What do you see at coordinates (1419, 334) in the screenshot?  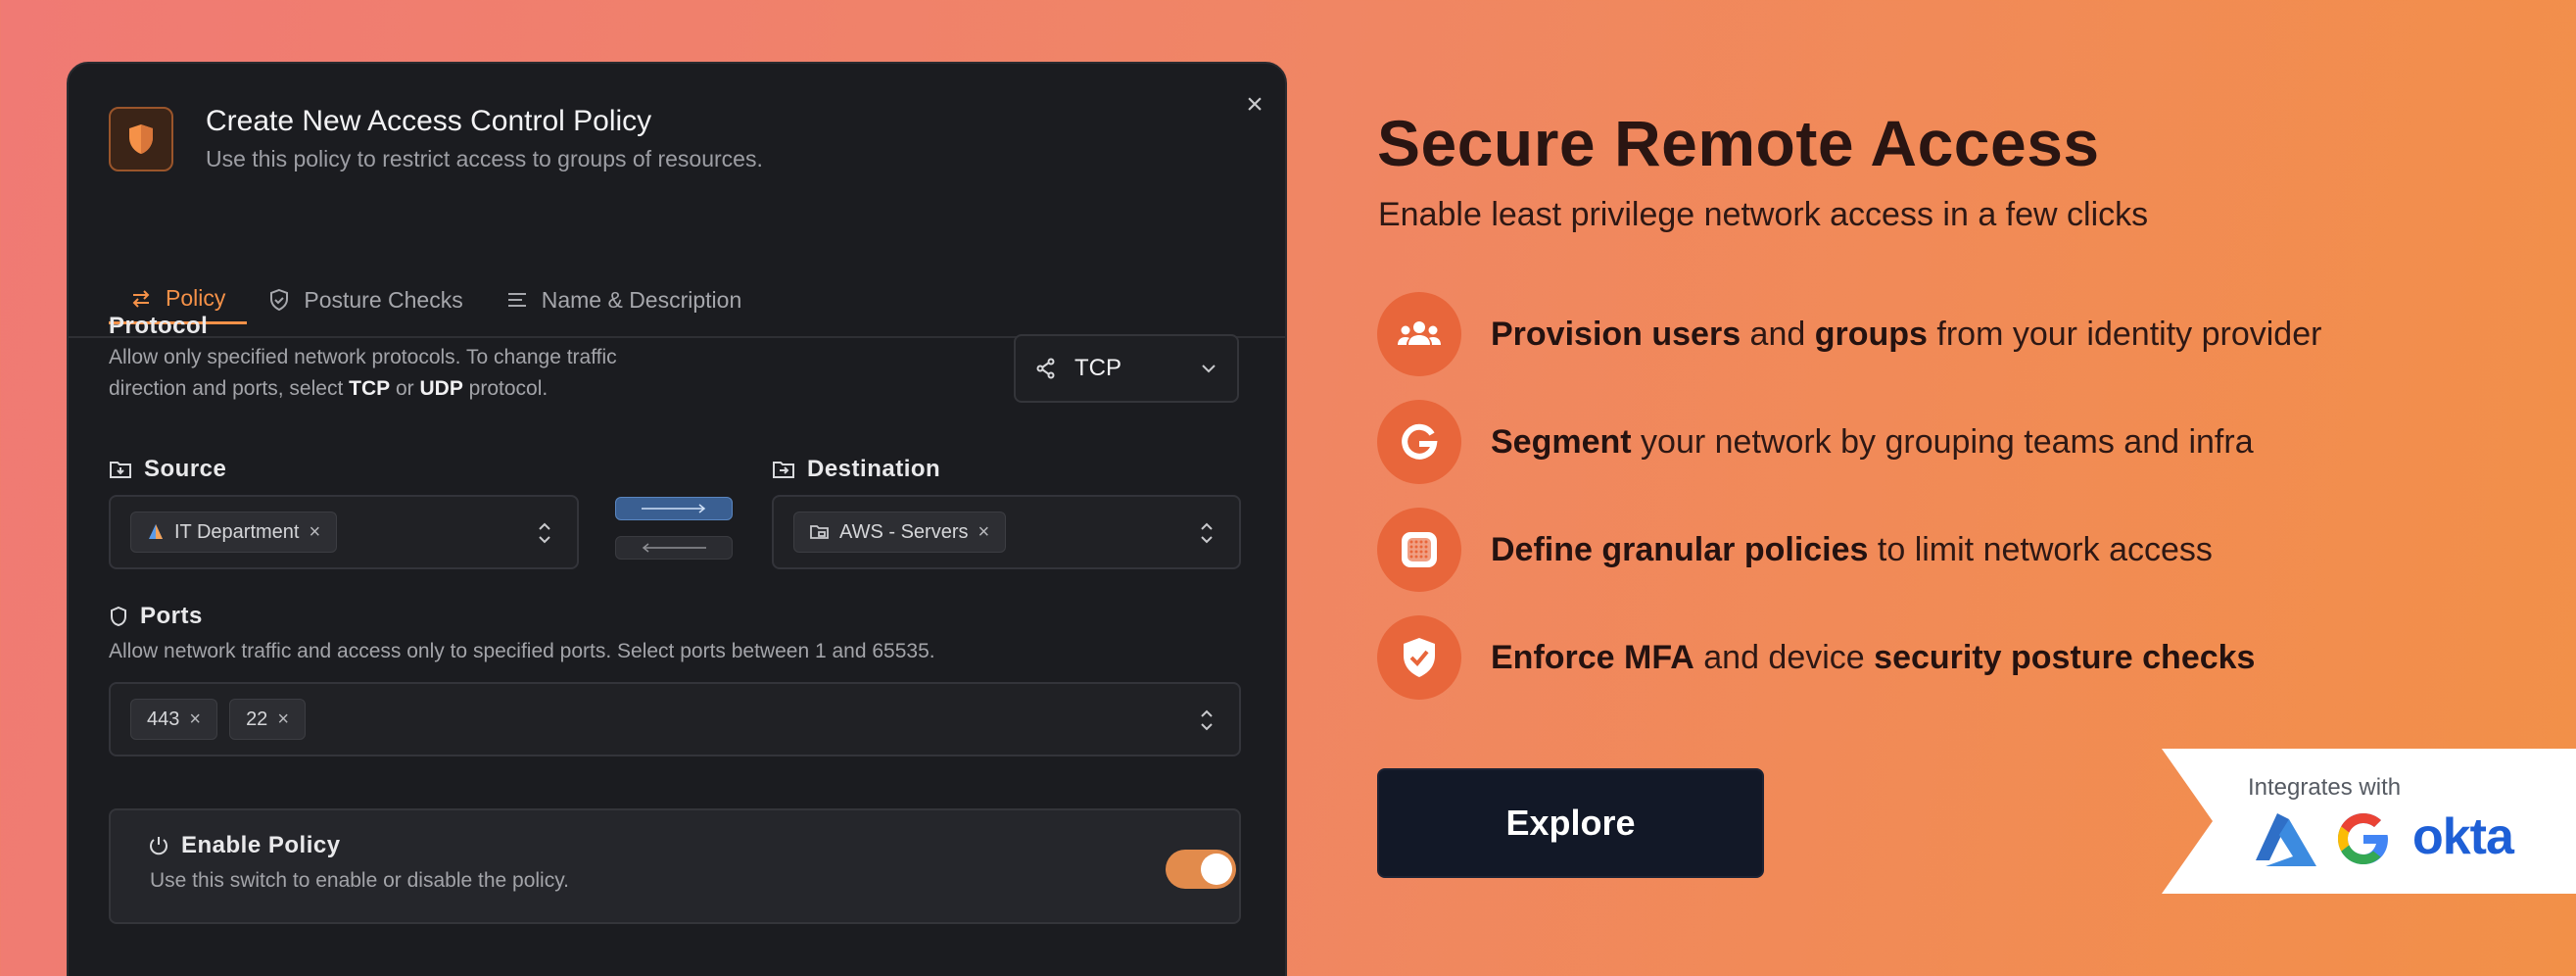 I see `users-group-icon` at bounding box center [1419, 334].